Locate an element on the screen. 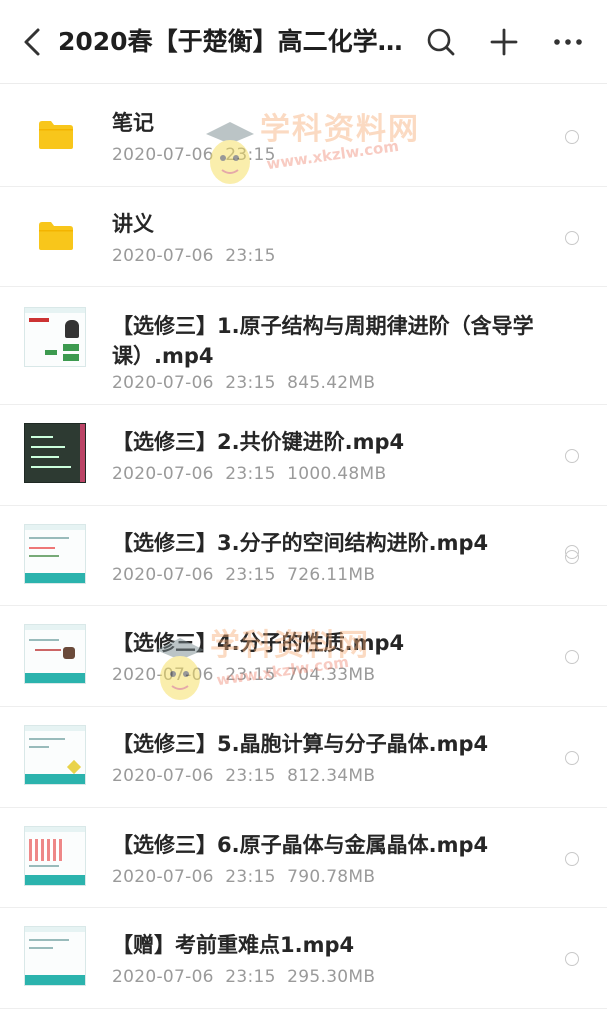 This screenshot has width=607, height=1024. file-size: 845.42MB is located at coordinates (331, 383).